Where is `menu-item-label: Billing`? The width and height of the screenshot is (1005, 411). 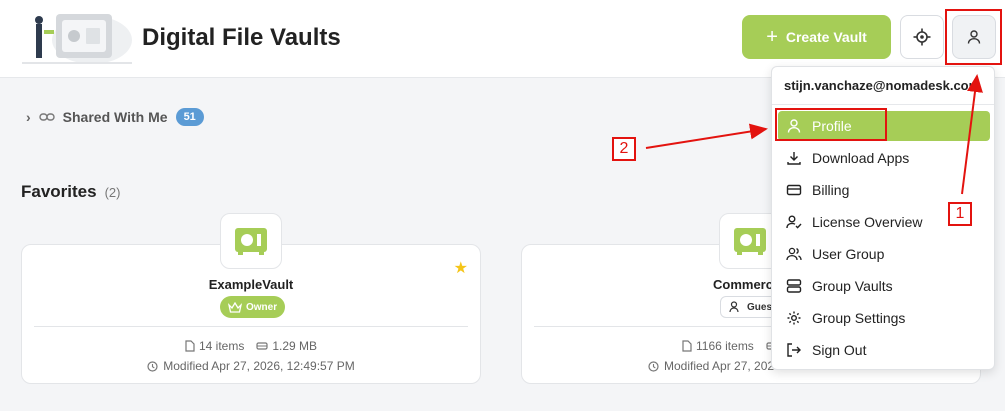 menu-item-label: Billing is located at coordinates (831, 190).